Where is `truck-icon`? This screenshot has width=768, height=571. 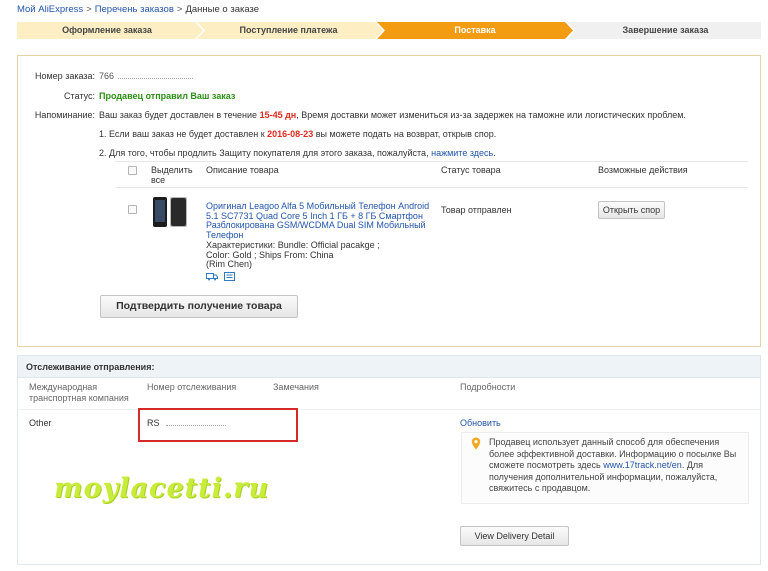
truck-icon is located at coordinates (212, 276).